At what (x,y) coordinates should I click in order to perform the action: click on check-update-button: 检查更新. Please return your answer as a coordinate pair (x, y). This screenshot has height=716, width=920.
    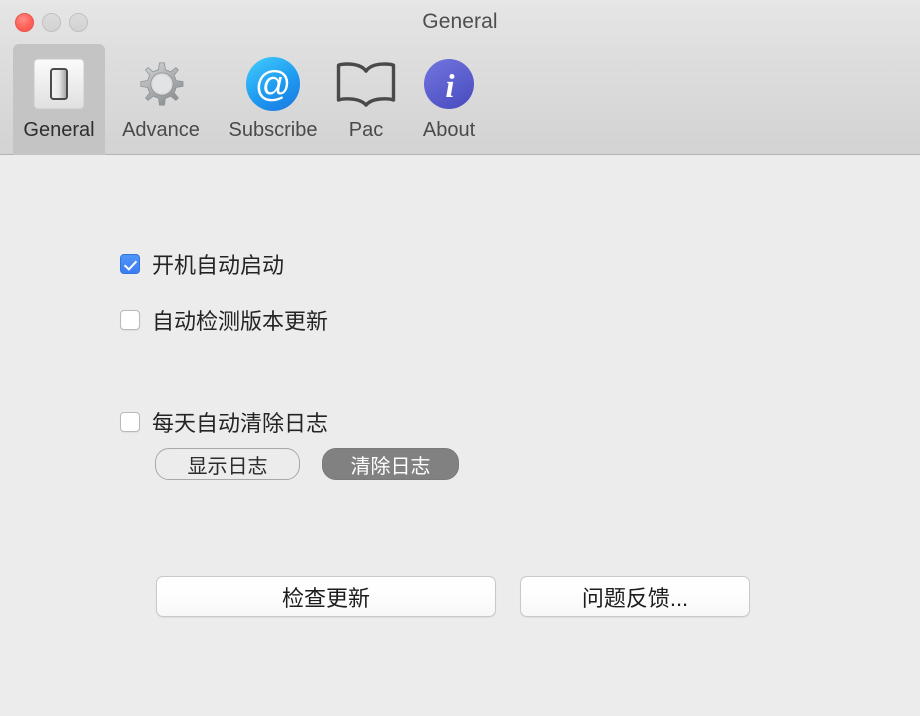
    Looking at the image, I should click on (326, 596).